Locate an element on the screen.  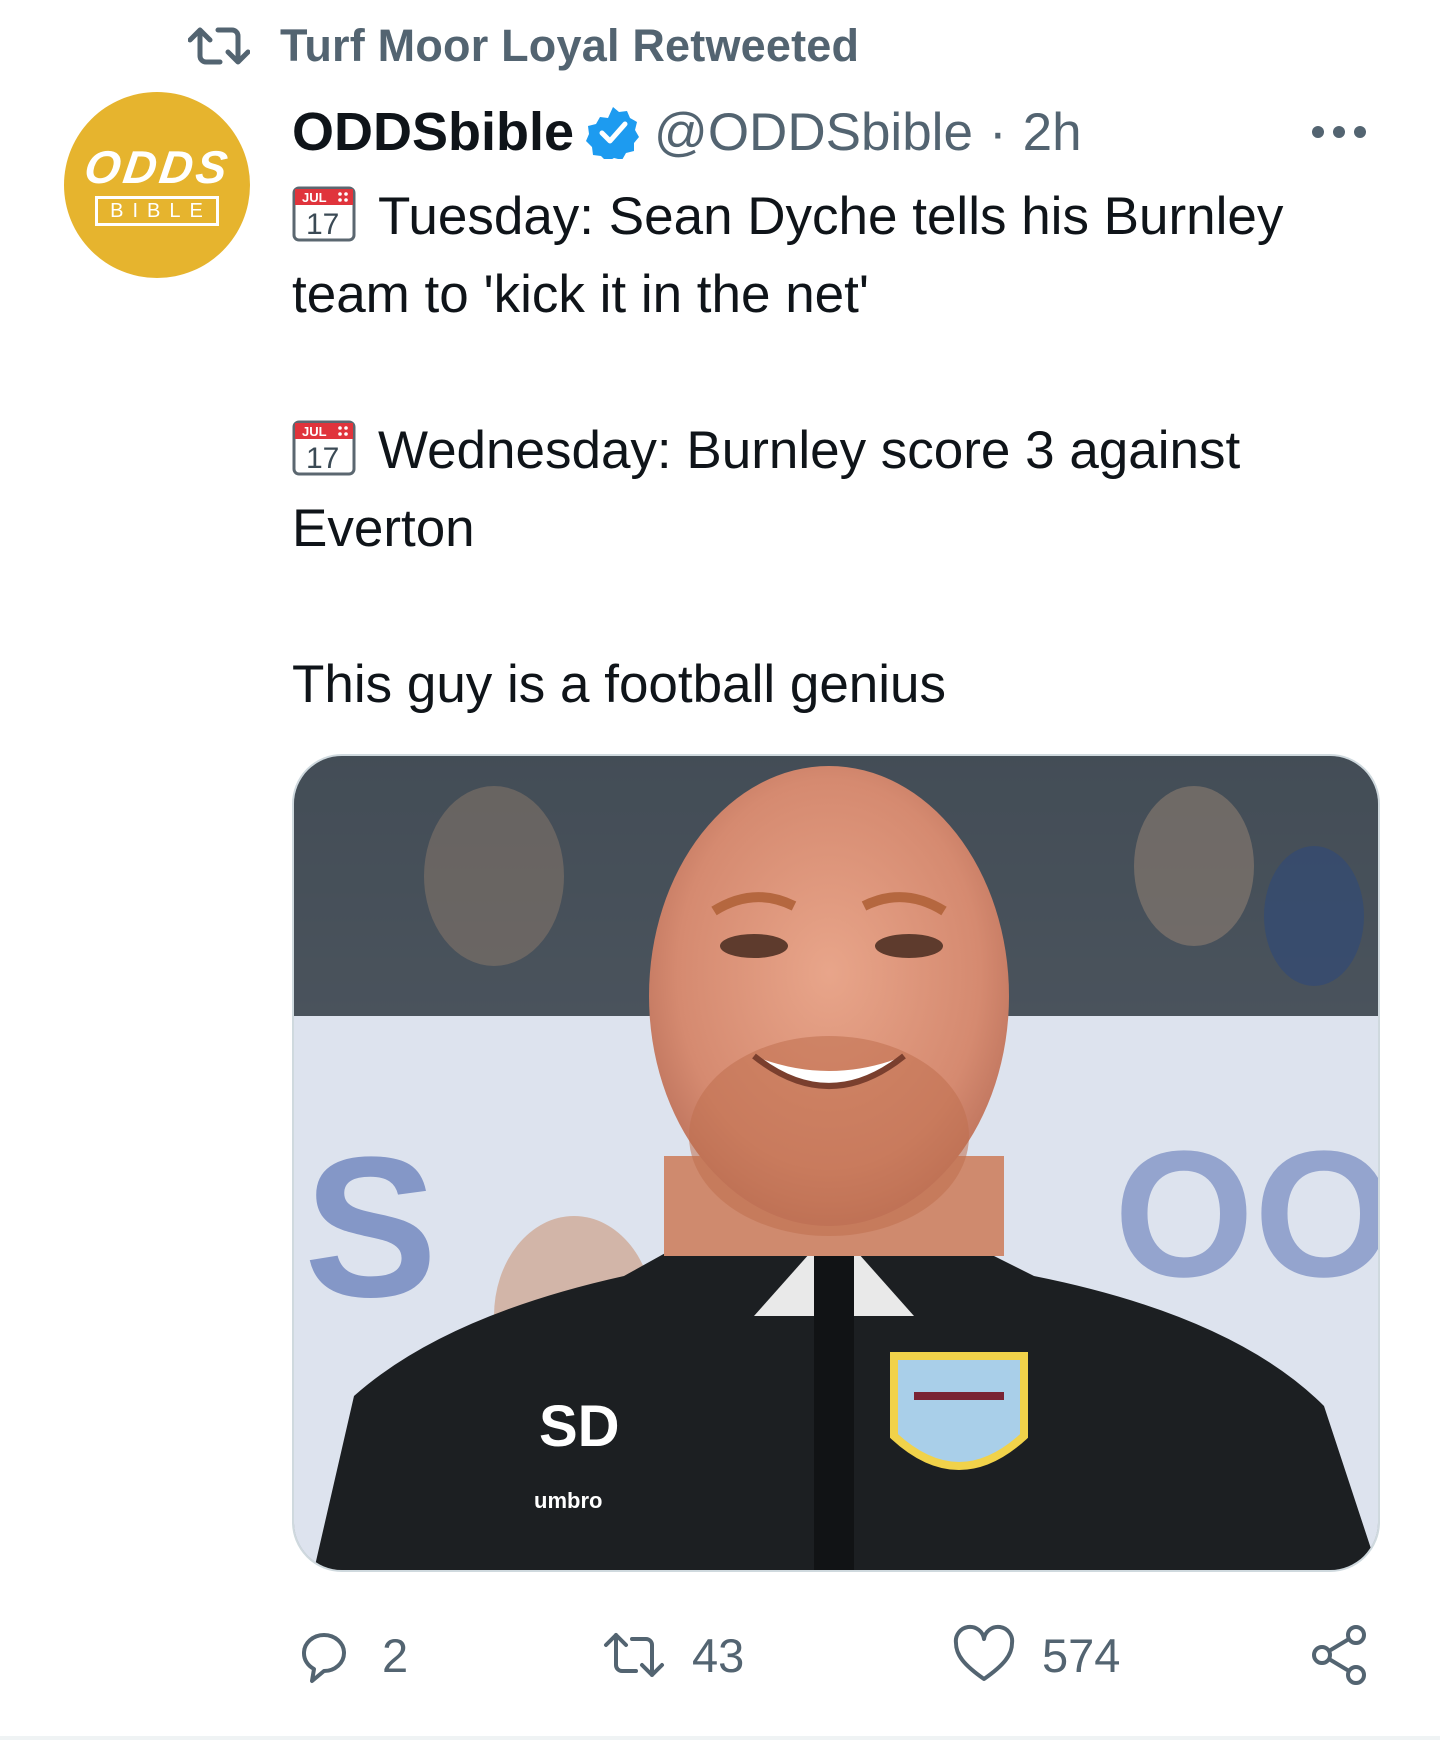
share-icon is located at coordinates (1339, 1655).